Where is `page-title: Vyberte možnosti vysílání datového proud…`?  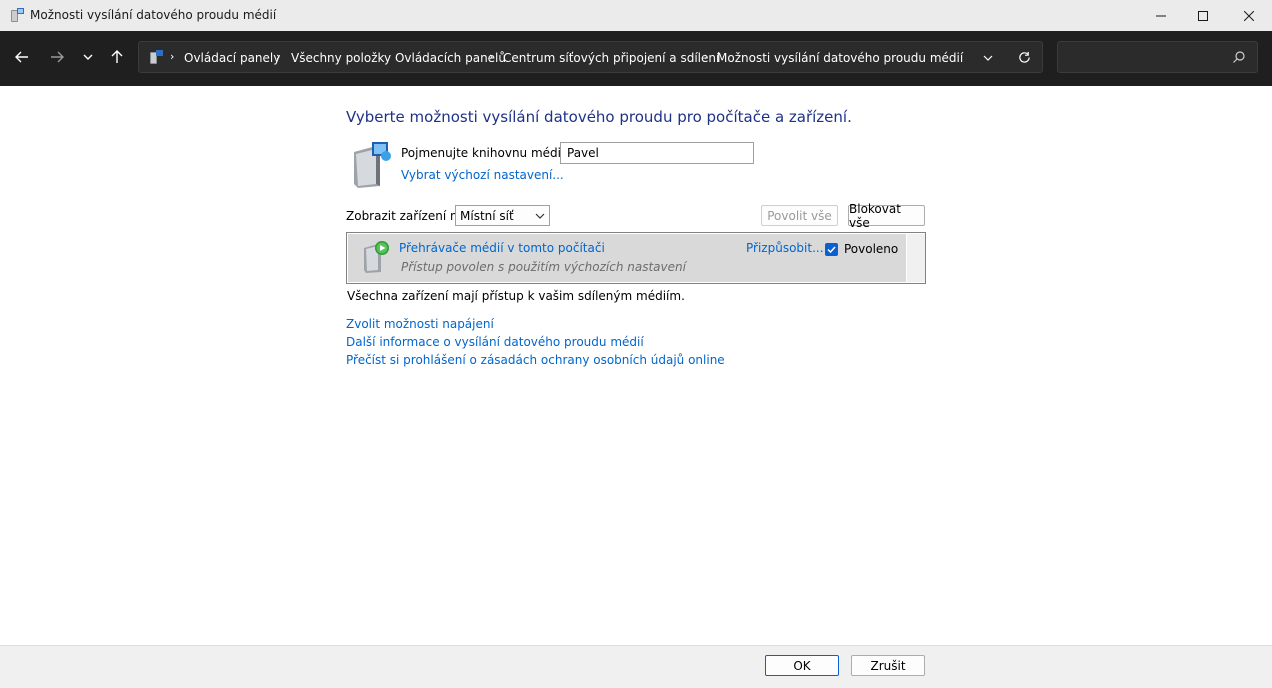
page-title: Vyberte možnosti vysílání datového proud… is located at coordinates (599, 117).